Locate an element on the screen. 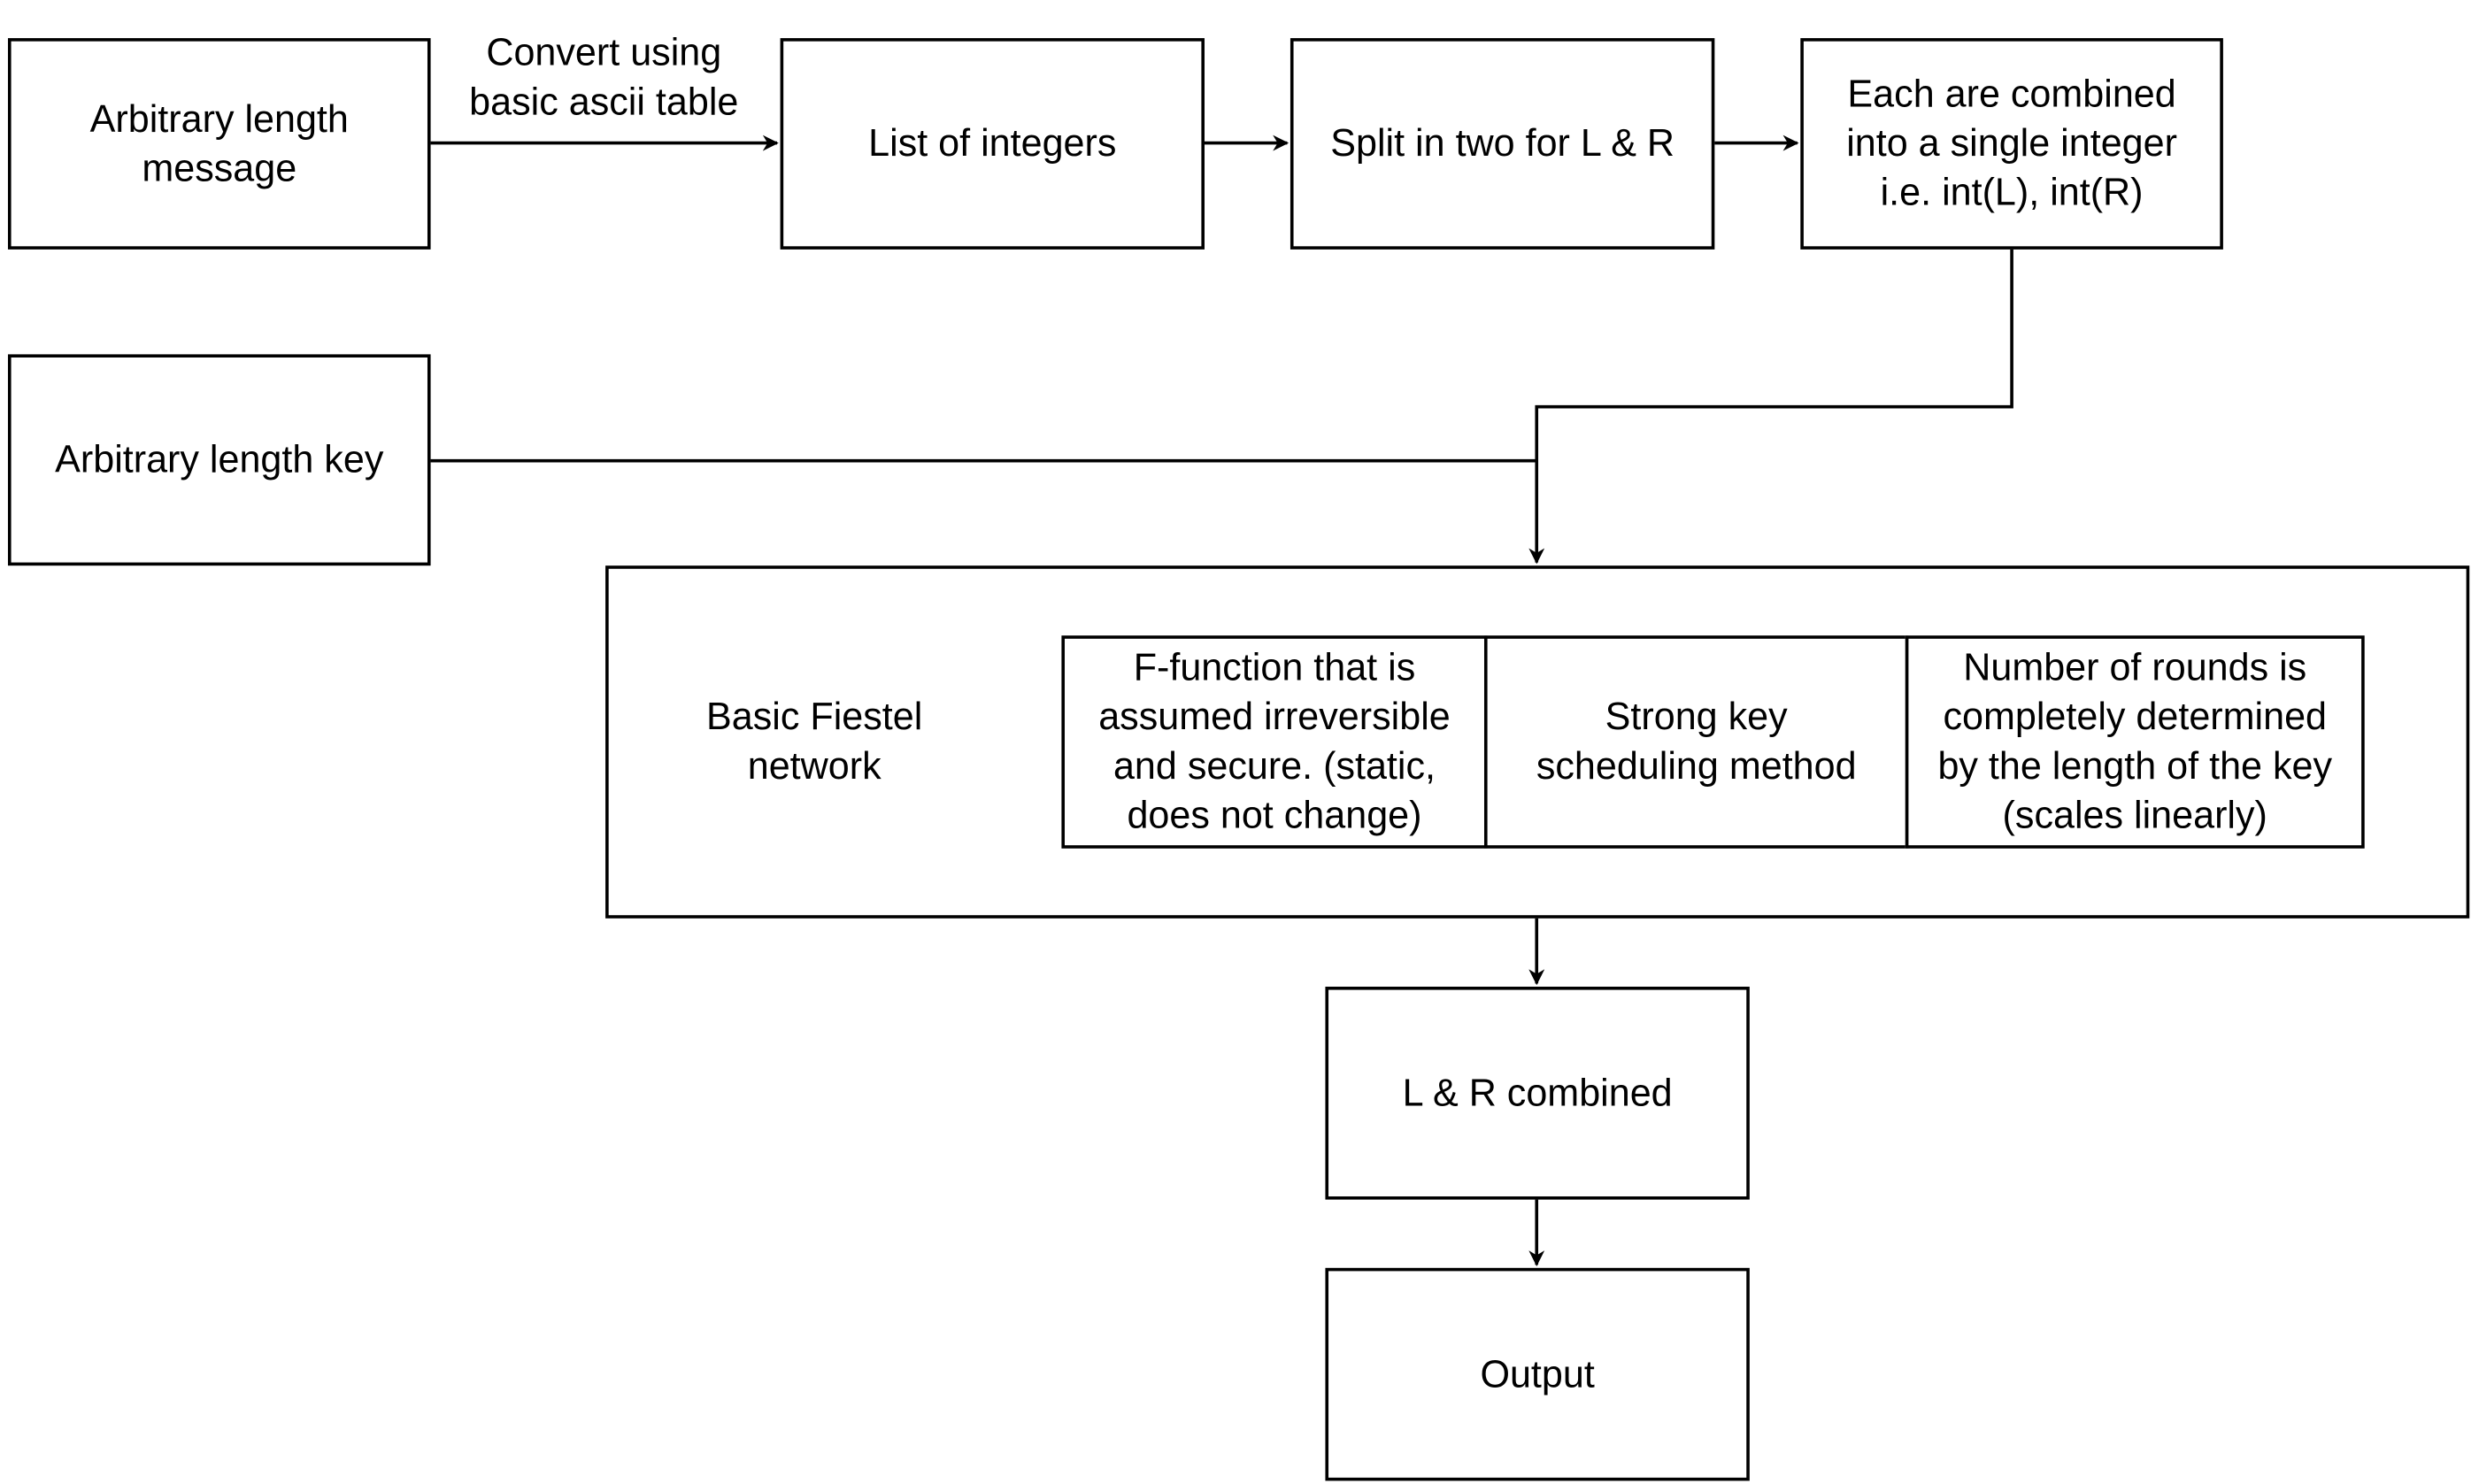 The height and width of the screenshot is (1484, 2479). node-key: Arbitrary length key is located at coordinates (219, 460).